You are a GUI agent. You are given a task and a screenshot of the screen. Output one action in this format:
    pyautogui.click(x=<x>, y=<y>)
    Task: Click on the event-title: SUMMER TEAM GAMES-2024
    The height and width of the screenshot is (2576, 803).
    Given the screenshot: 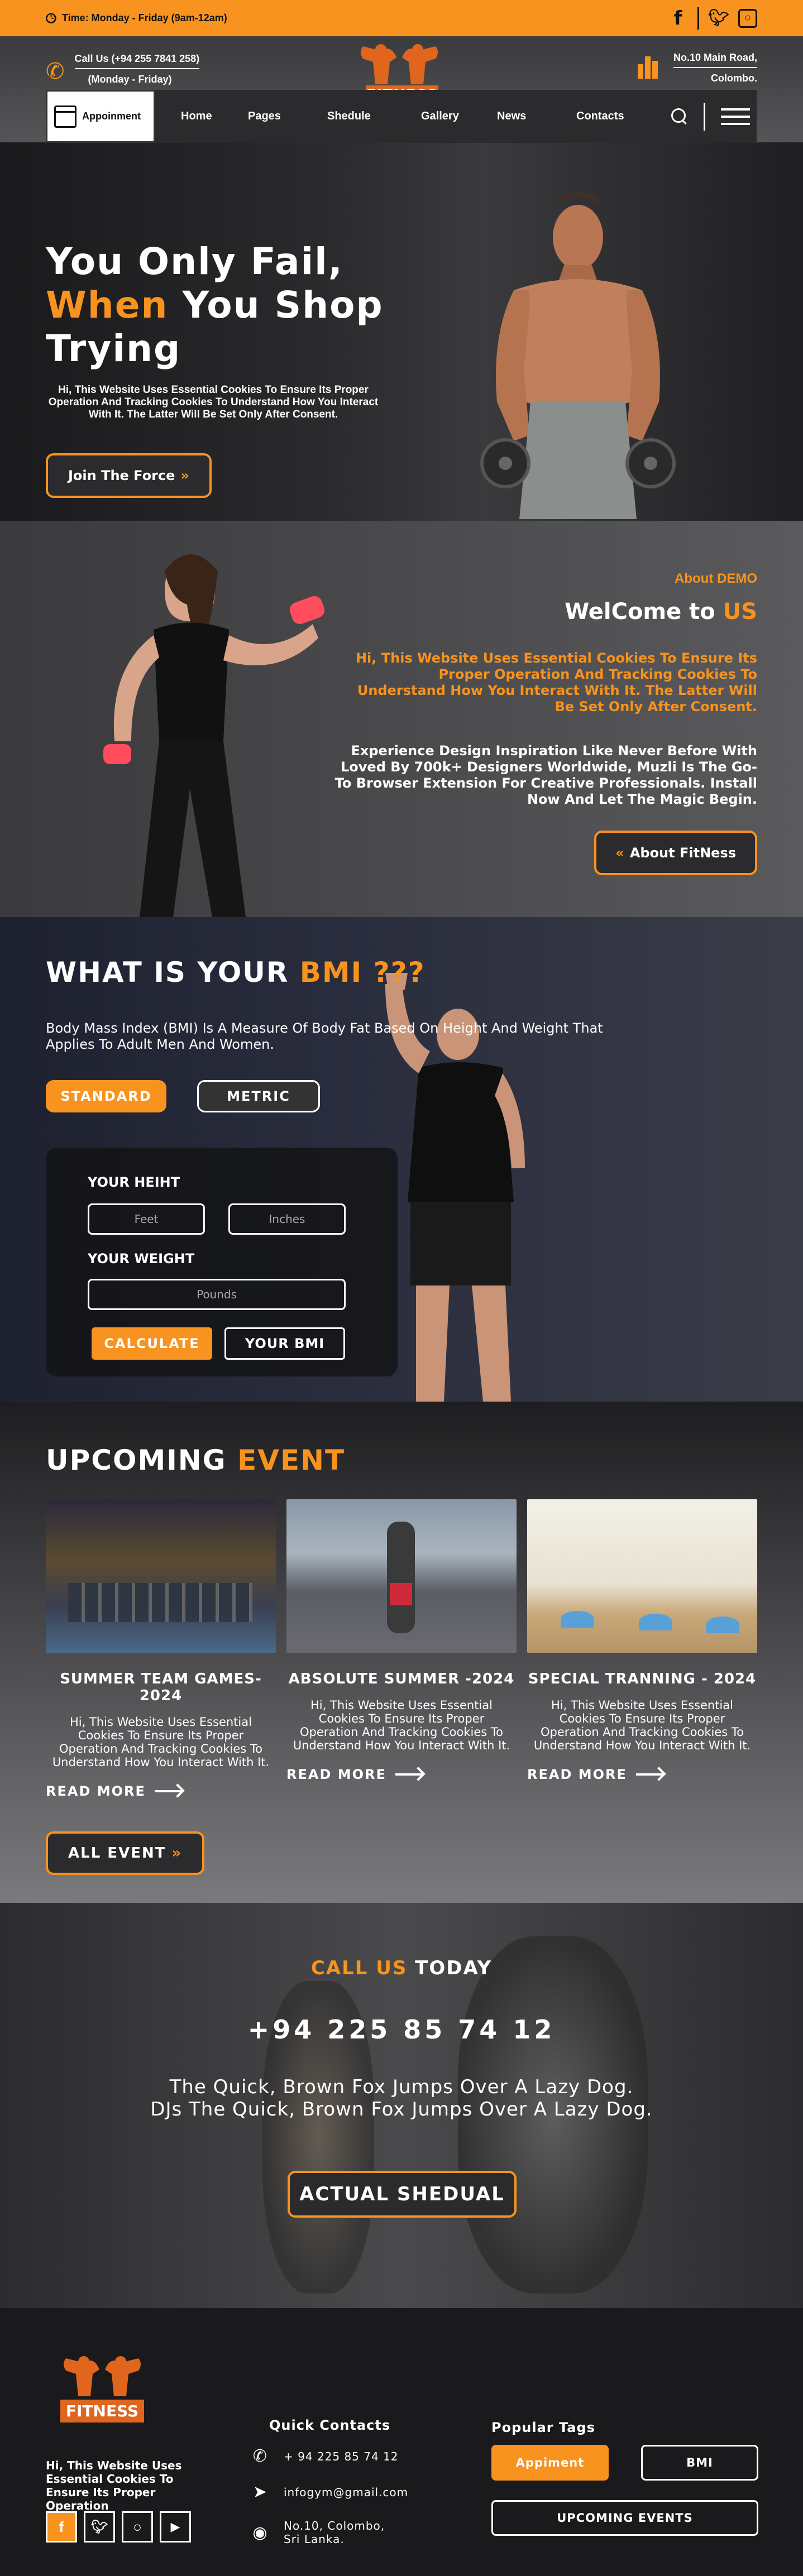 What is the action you would take?
    pyautogui.click(x=161, y=1687)
    